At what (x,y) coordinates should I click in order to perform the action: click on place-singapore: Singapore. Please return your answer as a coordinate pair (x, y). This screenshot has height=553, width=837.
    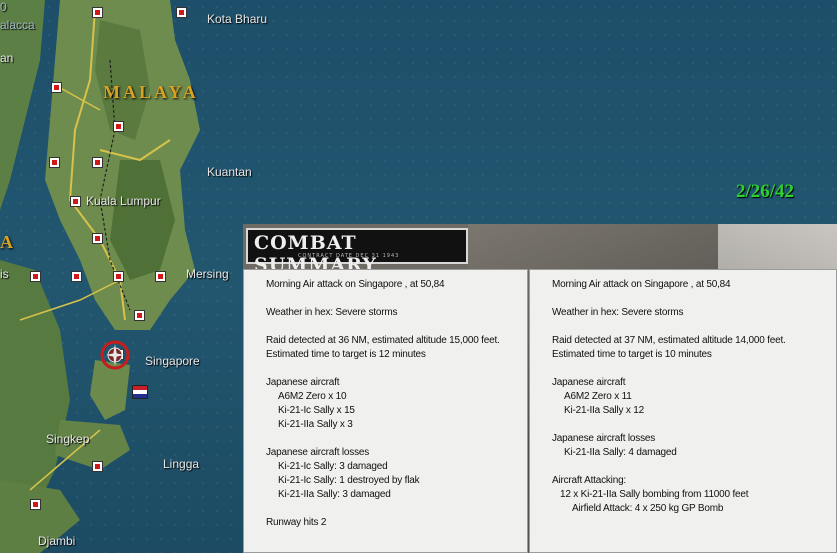
    Looking at the image, I should click on (172, 361).